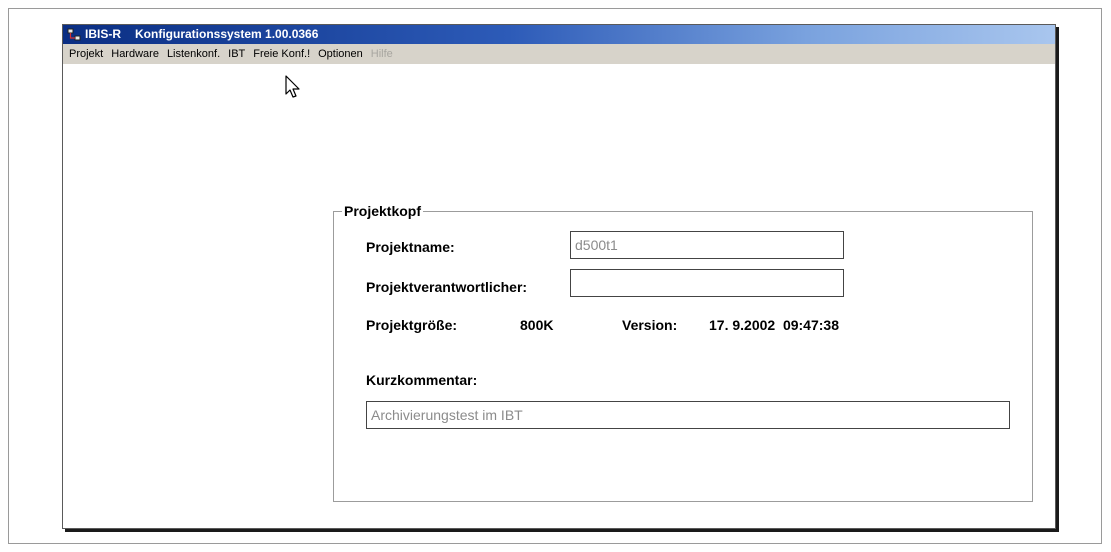 The image size is (1111, 552). What do you see at coordinates (410, 247) in the screenshot?
I see `projektname-label: Projektname:` at bounding box center [410, 247].